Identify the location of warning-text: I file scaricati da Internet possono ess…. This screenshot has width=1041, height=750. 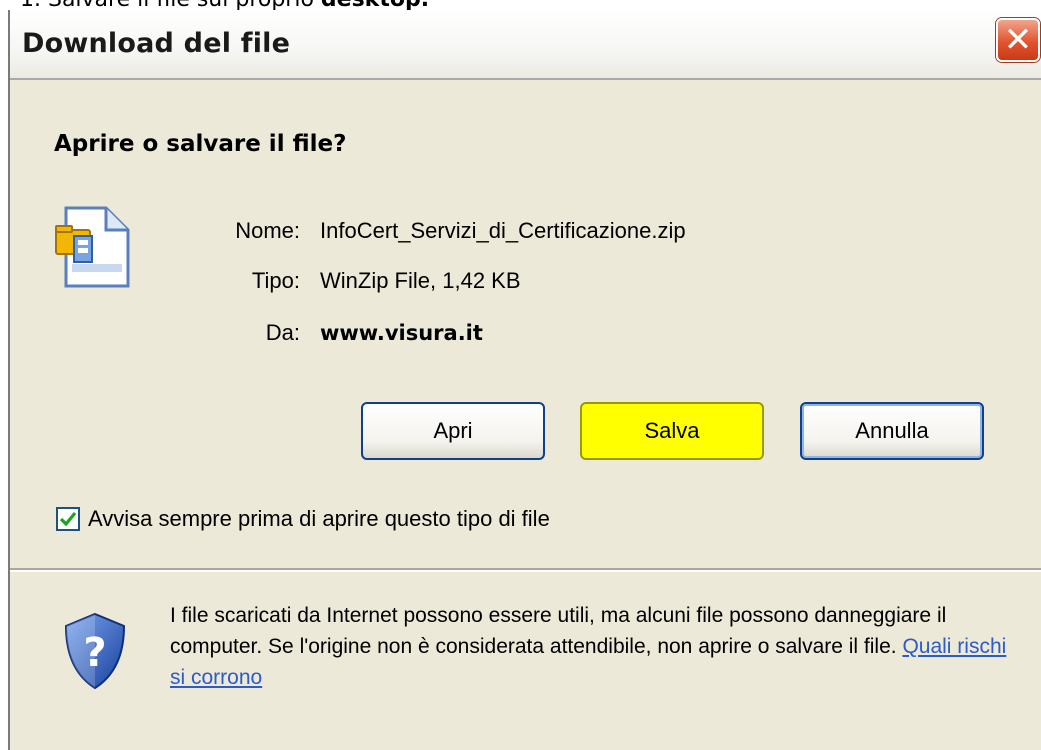
(595, 646).